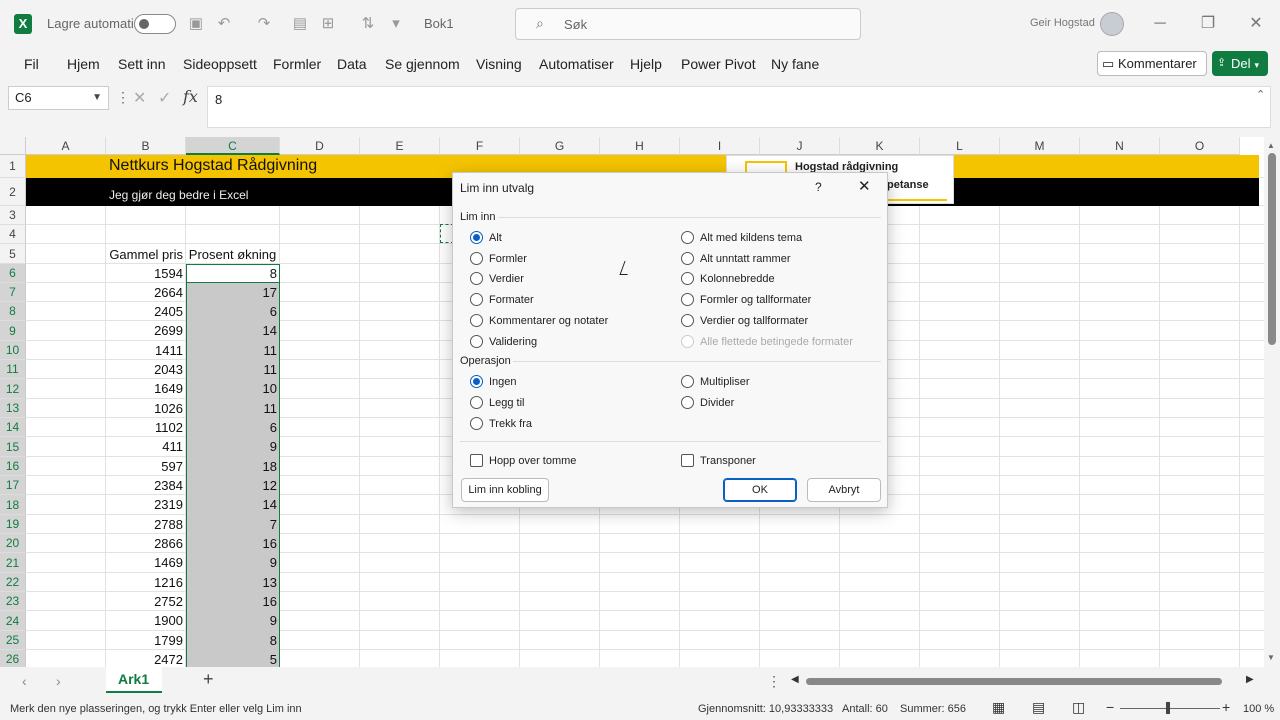 The width and height of the screenshot is (1280, 720). Describe the element at coordinates (264, 24) in the screenshot. I see `redo-icon: ↷` at that location.